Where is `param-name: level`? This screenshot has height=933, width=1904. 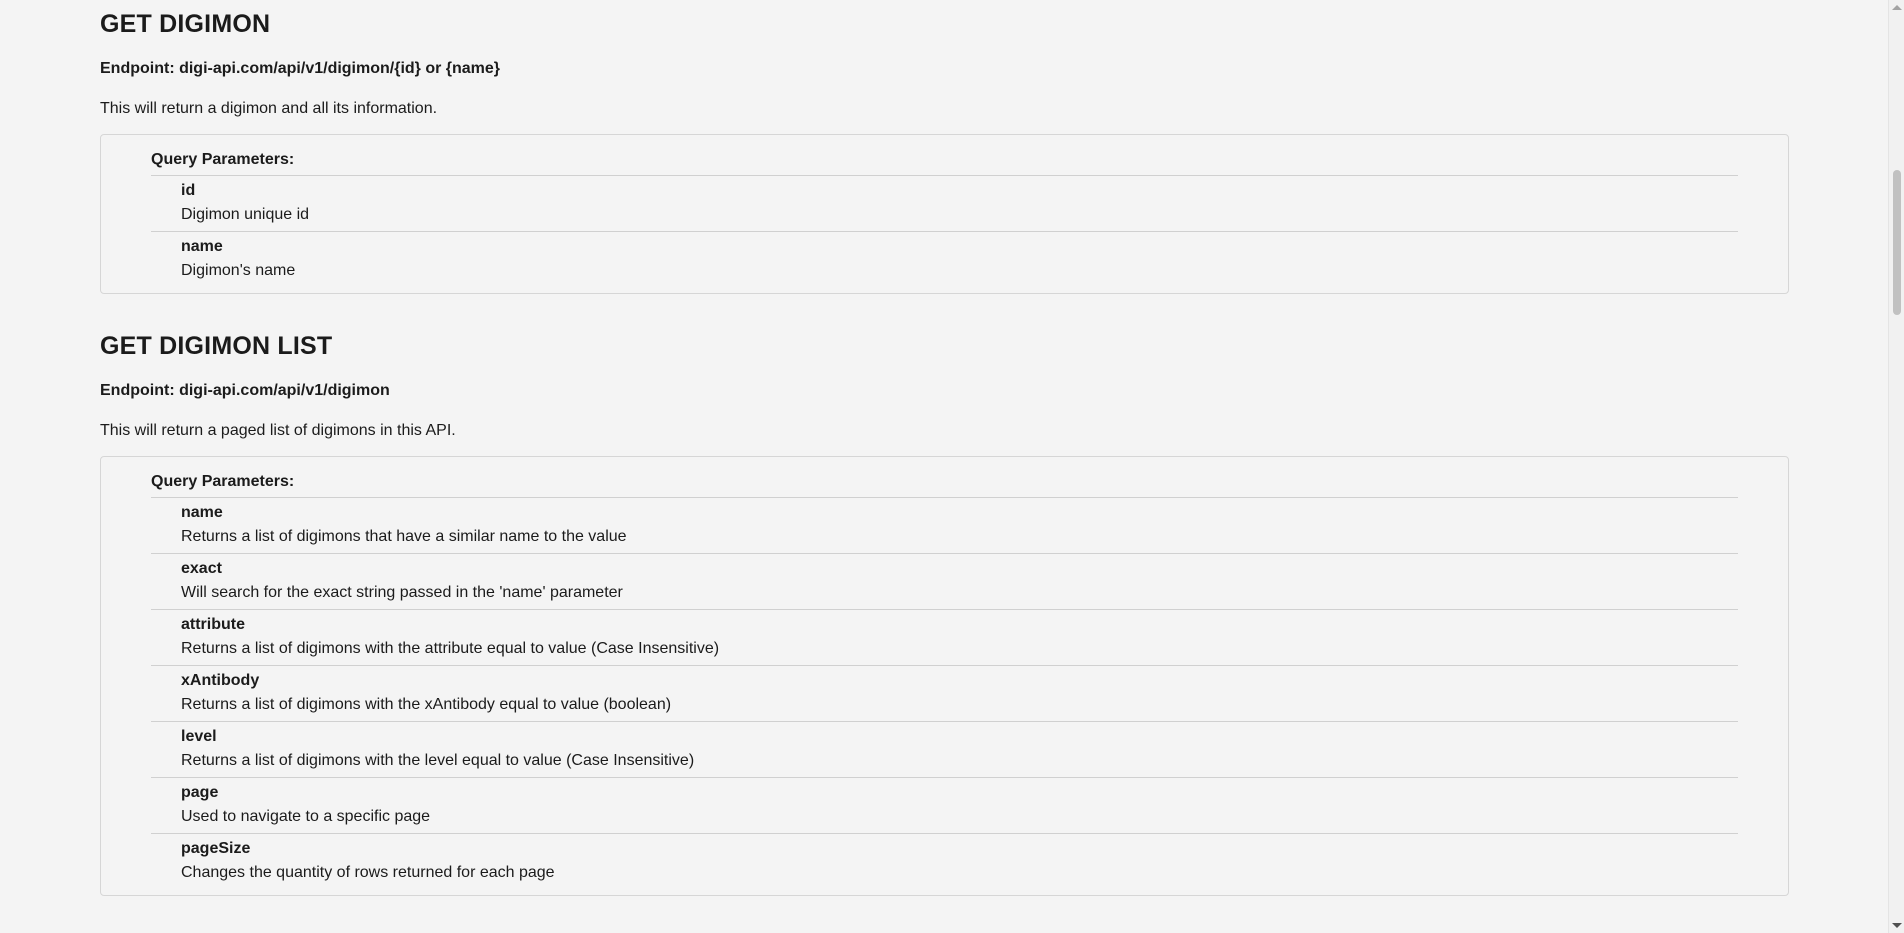
param-name: level is located at coordinates (199, 736).